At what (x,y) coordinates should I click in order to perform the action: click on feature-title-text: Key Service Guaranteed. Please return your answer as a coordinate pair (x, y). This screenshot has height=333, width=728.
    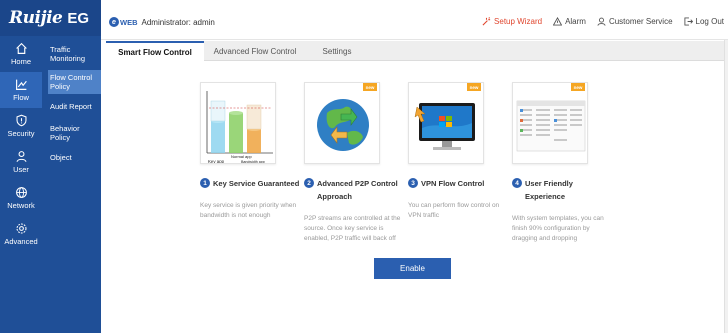
    Looking at the image, I should click on (256, 183).